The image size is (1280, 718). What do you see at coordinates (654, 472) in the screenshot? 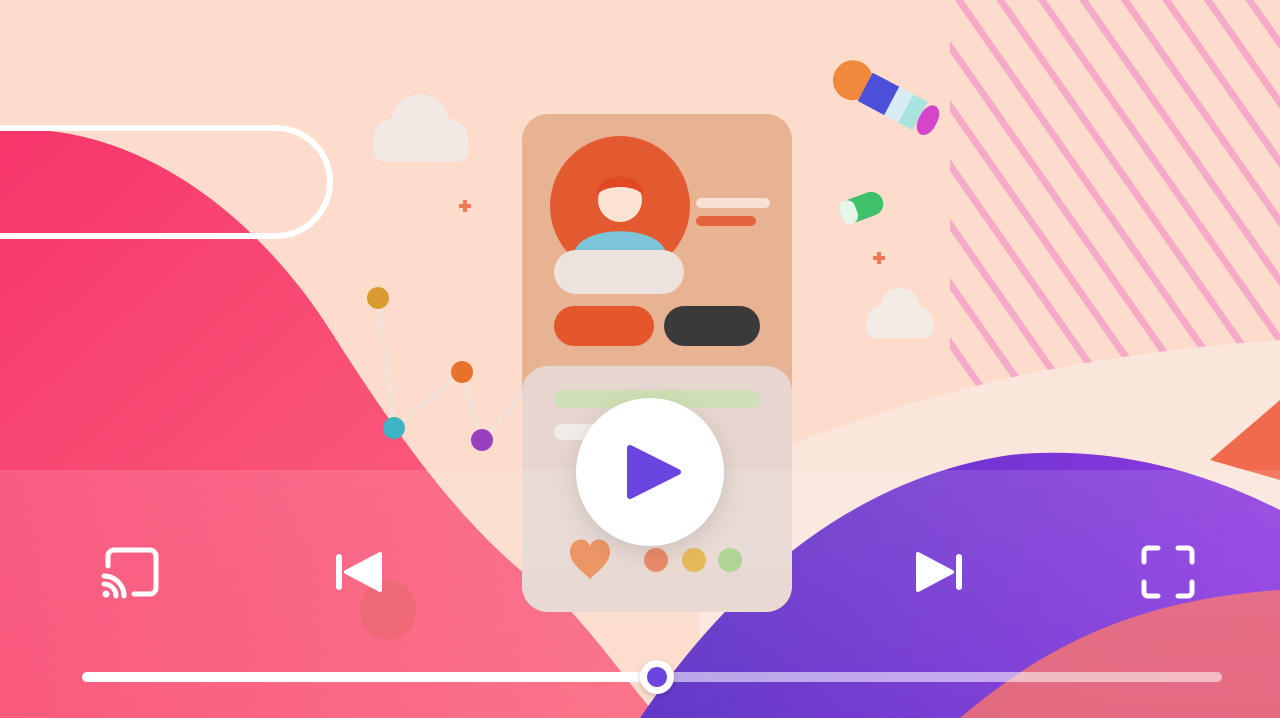
I see `play-icon` at bounding box center [654, 472].